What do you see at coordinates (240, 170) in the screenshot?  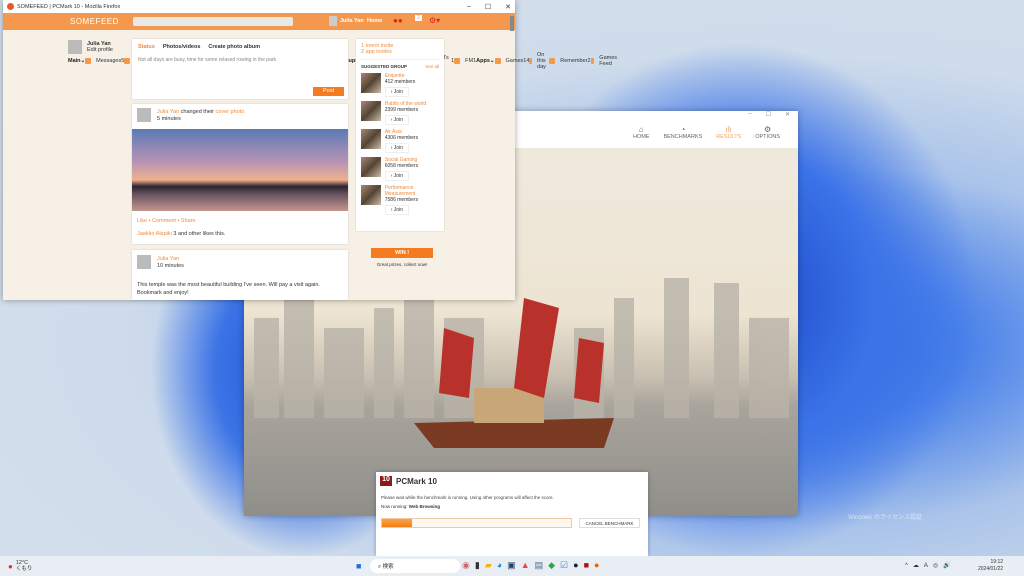 I see `cover-photo` at bounding box center [240, 170].